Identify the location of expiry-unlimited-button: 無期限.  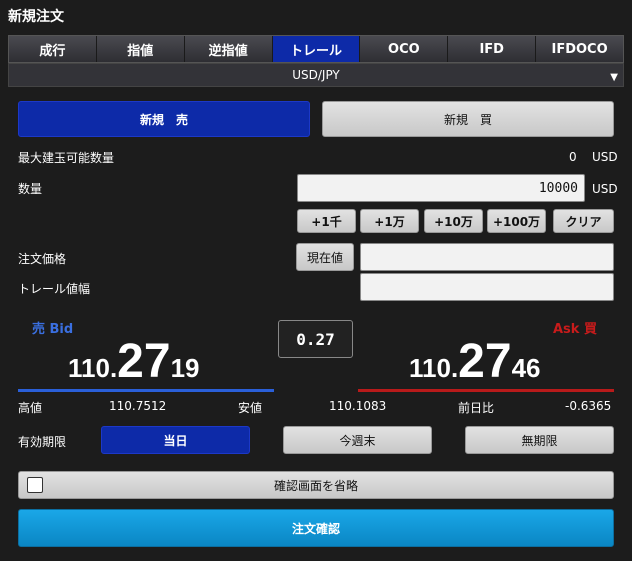
(539, 440).